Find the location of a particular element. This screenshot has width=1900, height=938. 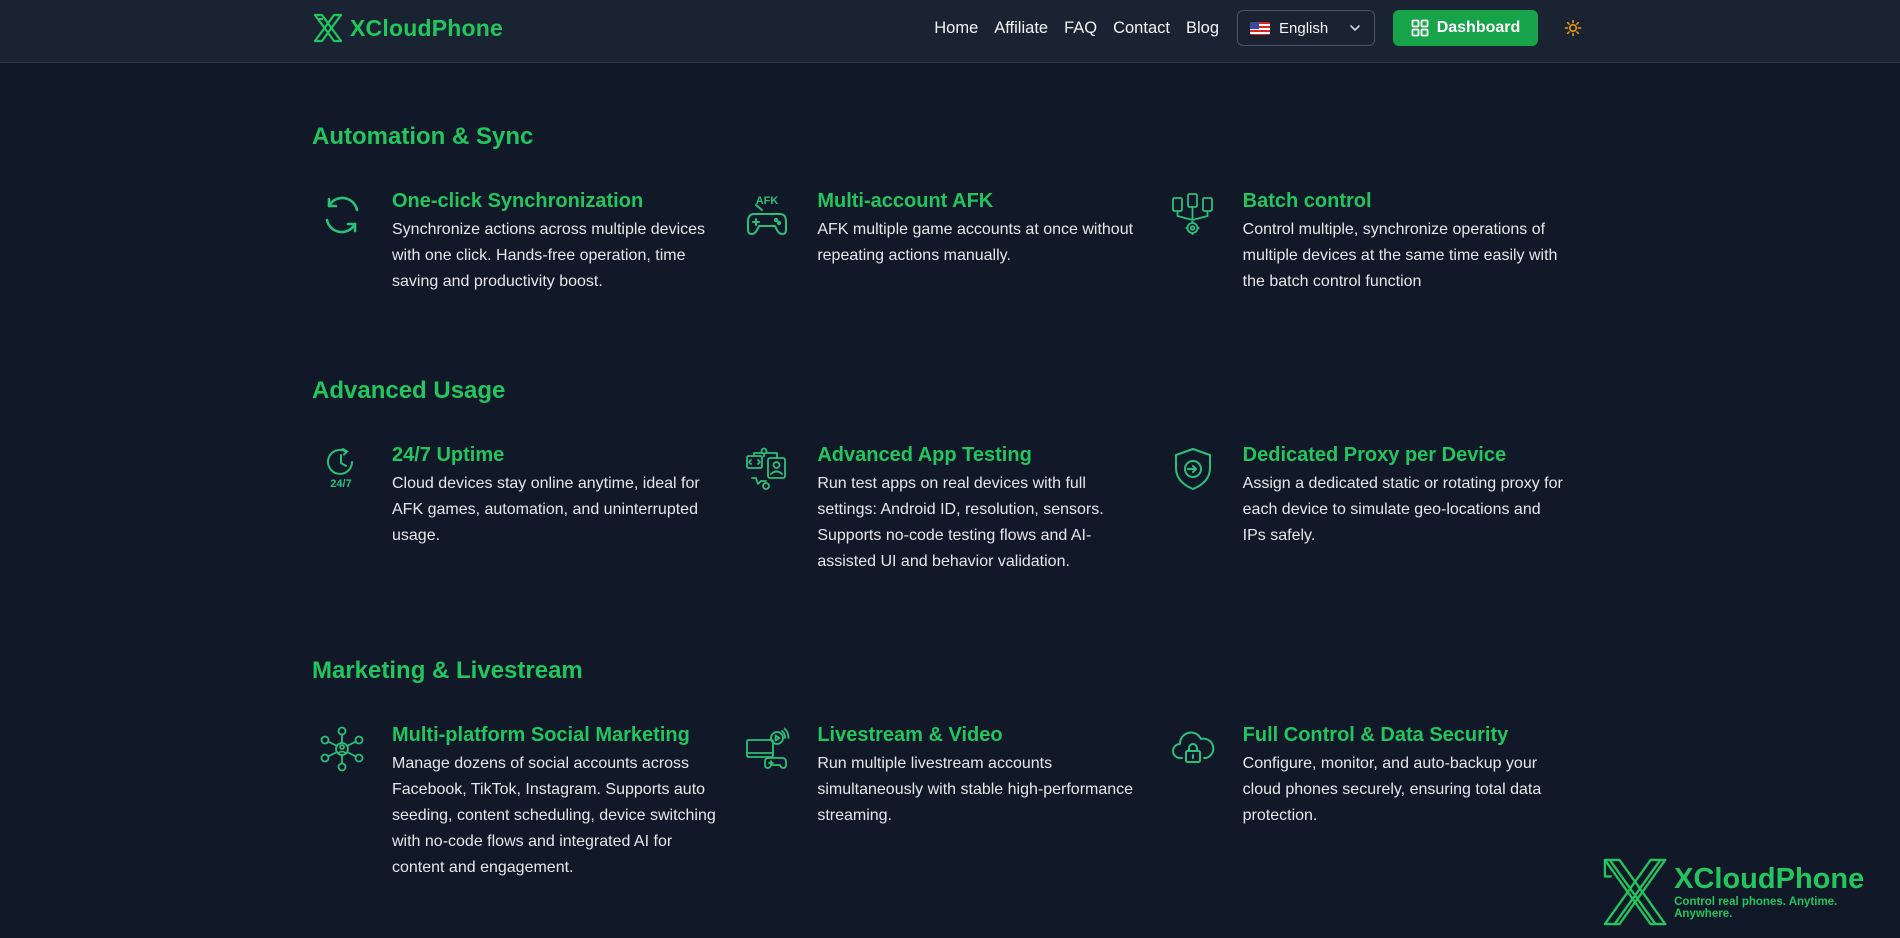

nav-blog: Blog is located at coordinates (1202, 28).